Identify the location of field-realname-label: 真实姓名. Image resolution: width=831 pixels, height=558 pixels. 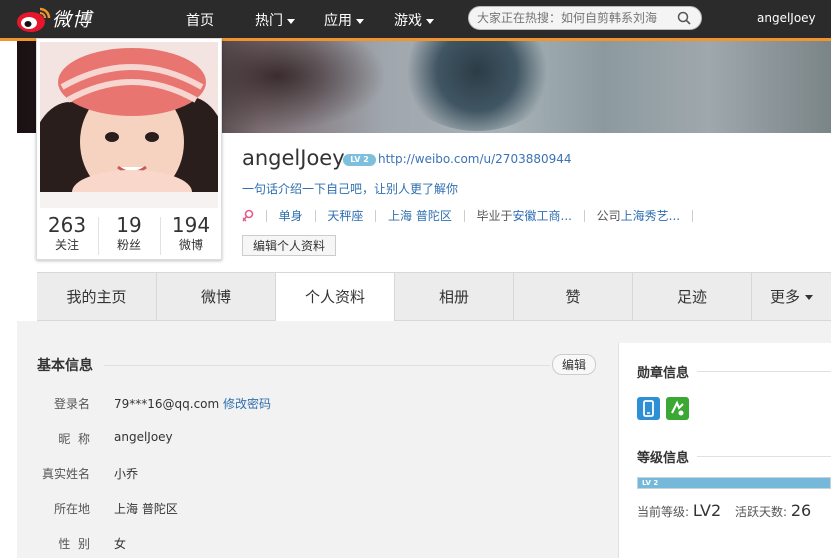
(65, 474).